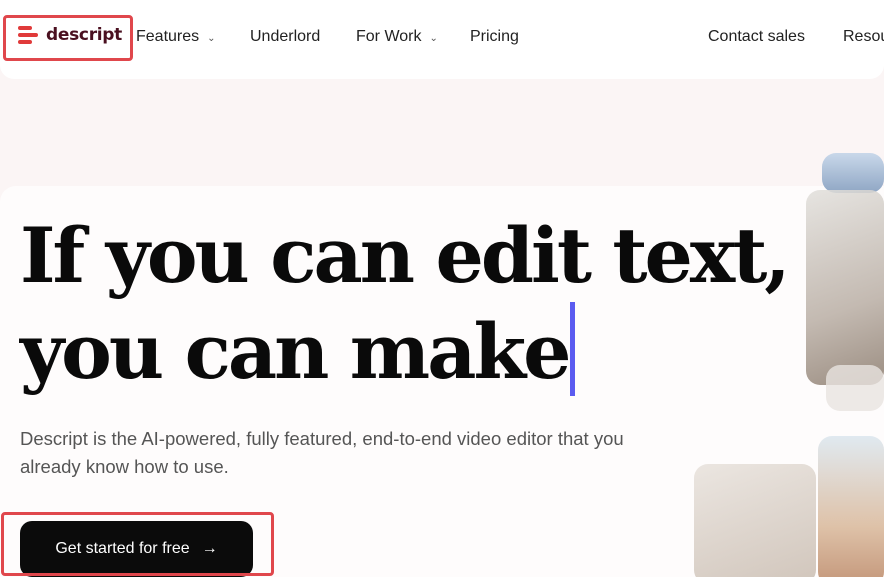 This screenshot has height=577, width=884. Describe the element at coordinates (573, 349) in the screenshot. I see `text-cursor` at that location.